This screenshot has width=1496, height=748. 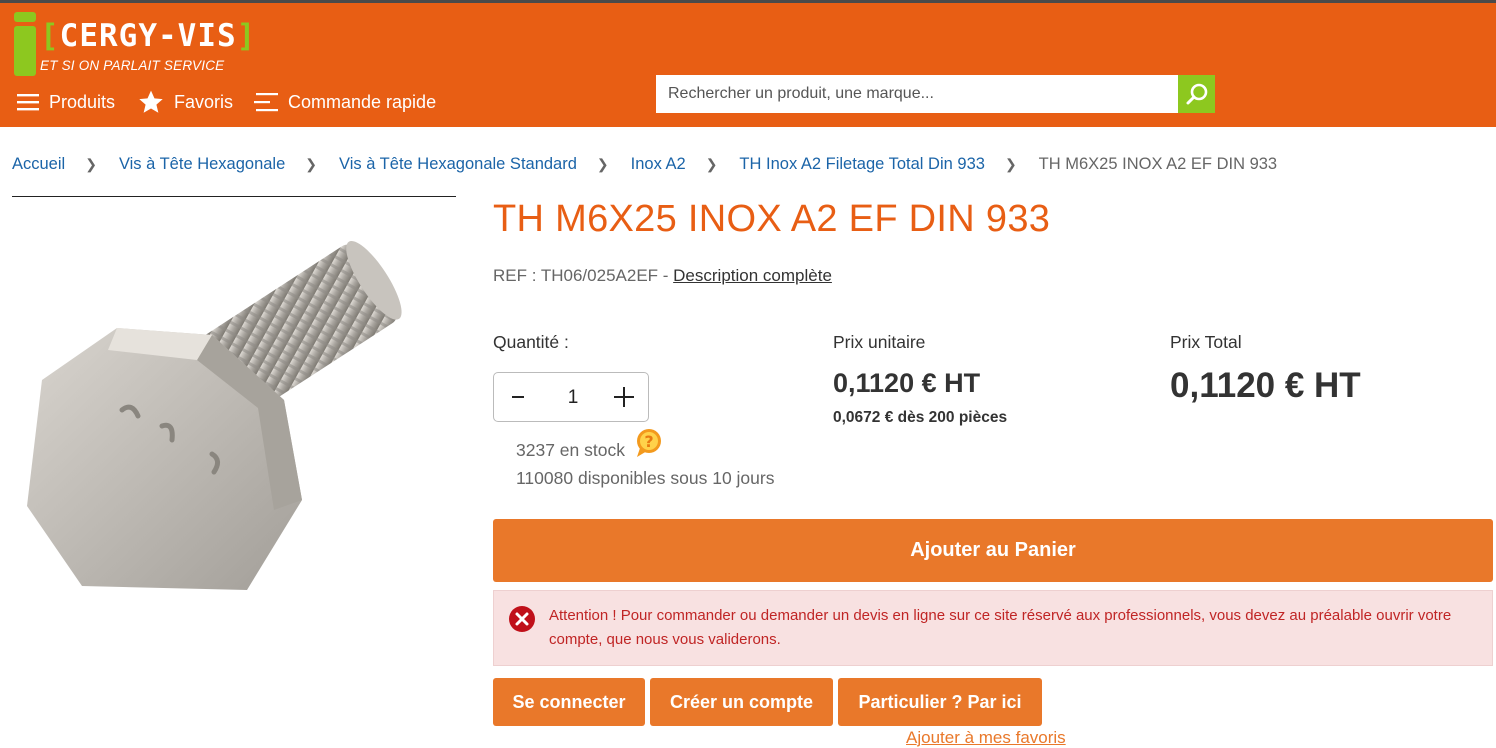 What do you see at coordinates (645, 478) in the screenshot?
I see `availability-status: 110080 disponibles sous 10 jours` at bounding box center [645, 478].